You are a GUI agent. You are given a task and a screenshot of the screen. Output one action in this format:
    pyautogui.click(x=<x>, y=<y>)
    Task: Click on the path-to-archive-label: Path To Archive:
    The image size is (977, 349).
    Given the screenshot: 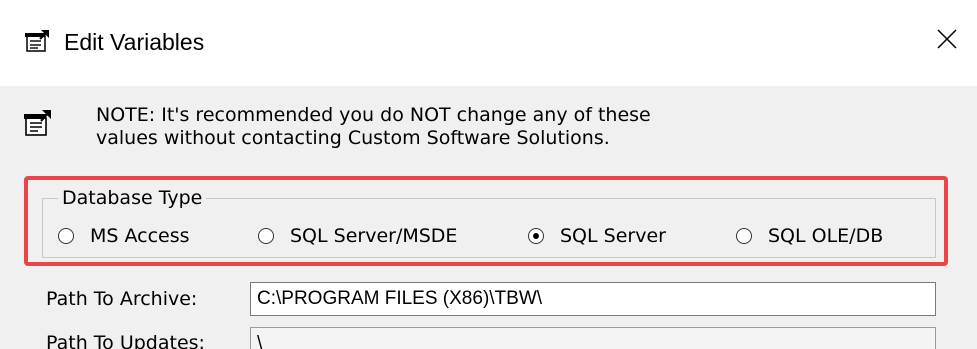 What is the action you would take?
    pyautogui.click(x=122, y=299)
    